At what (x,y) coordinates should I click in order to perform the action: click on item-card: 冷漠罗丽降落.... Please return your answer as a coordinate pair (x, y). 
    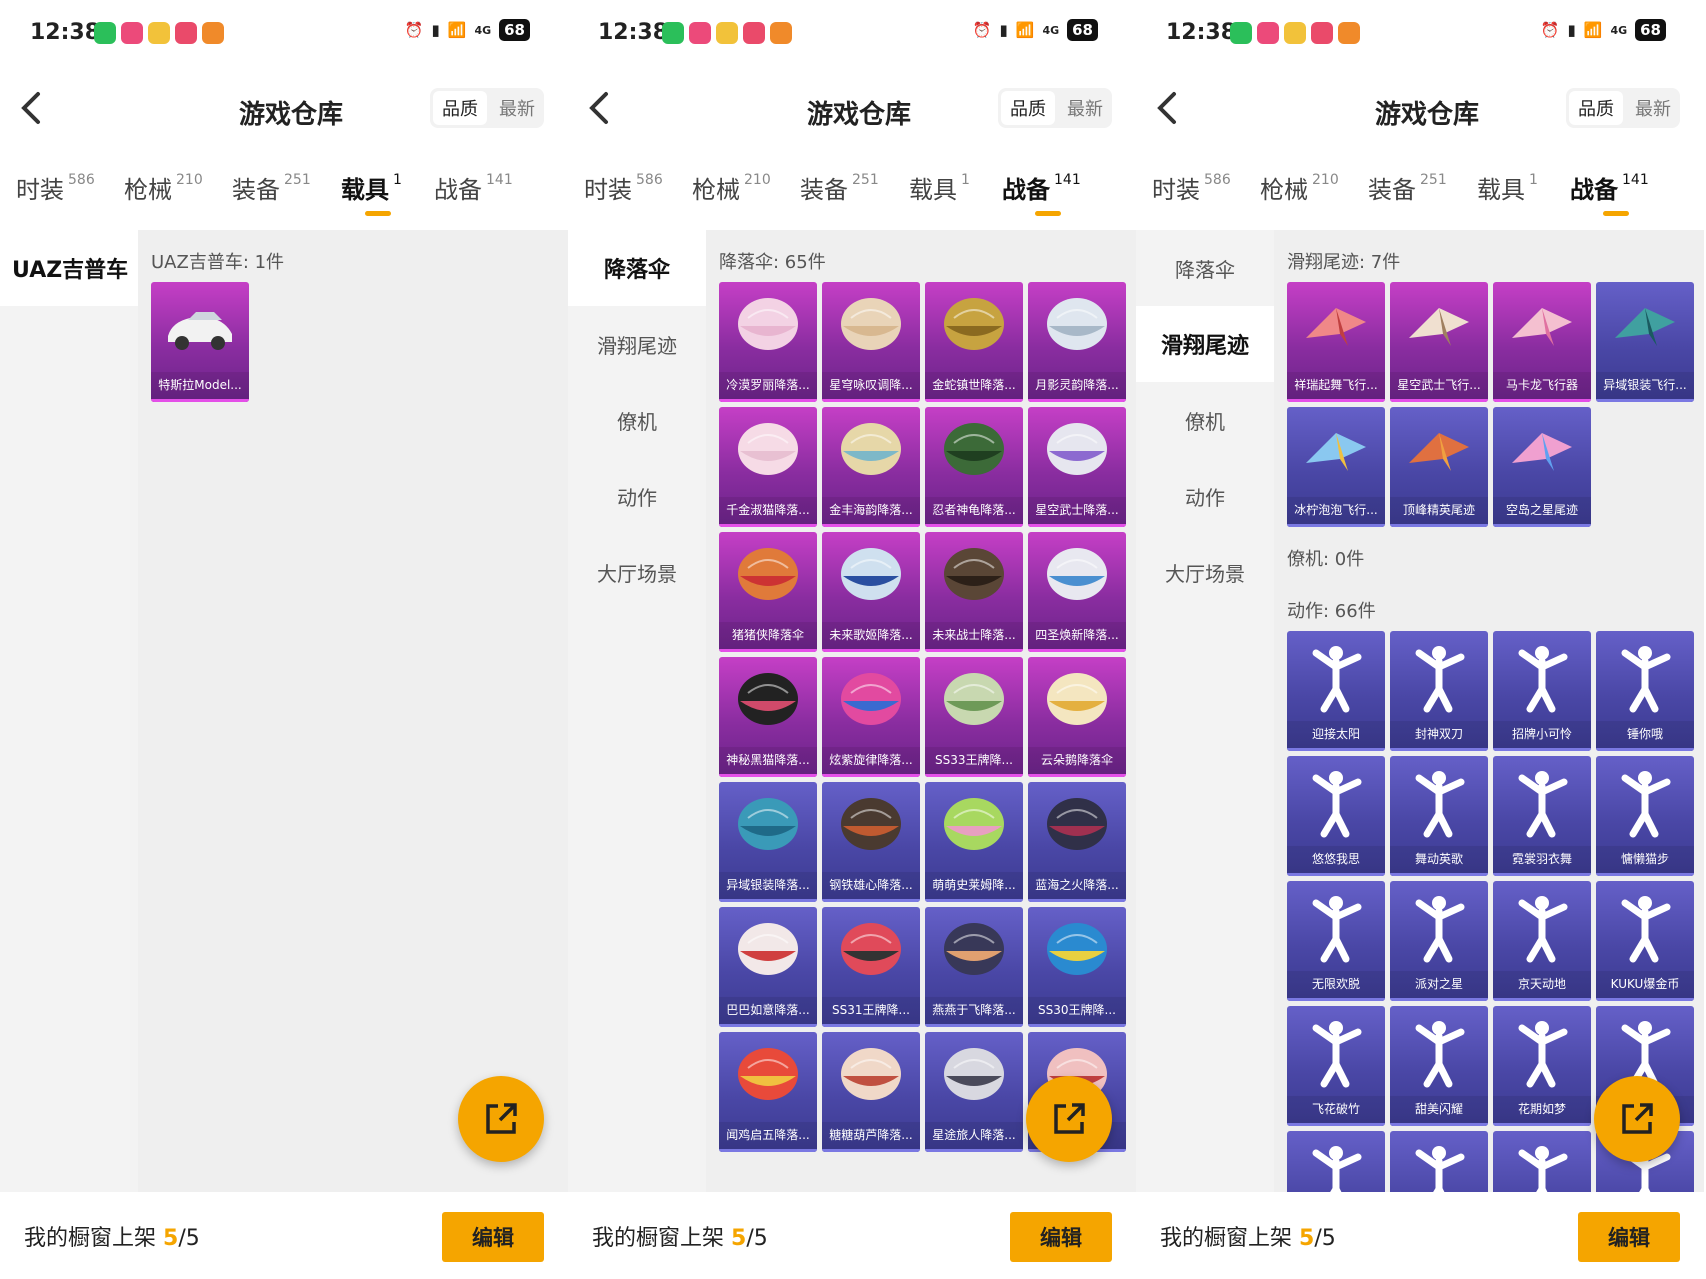
    Looking at the image, I should click on (768, 342).